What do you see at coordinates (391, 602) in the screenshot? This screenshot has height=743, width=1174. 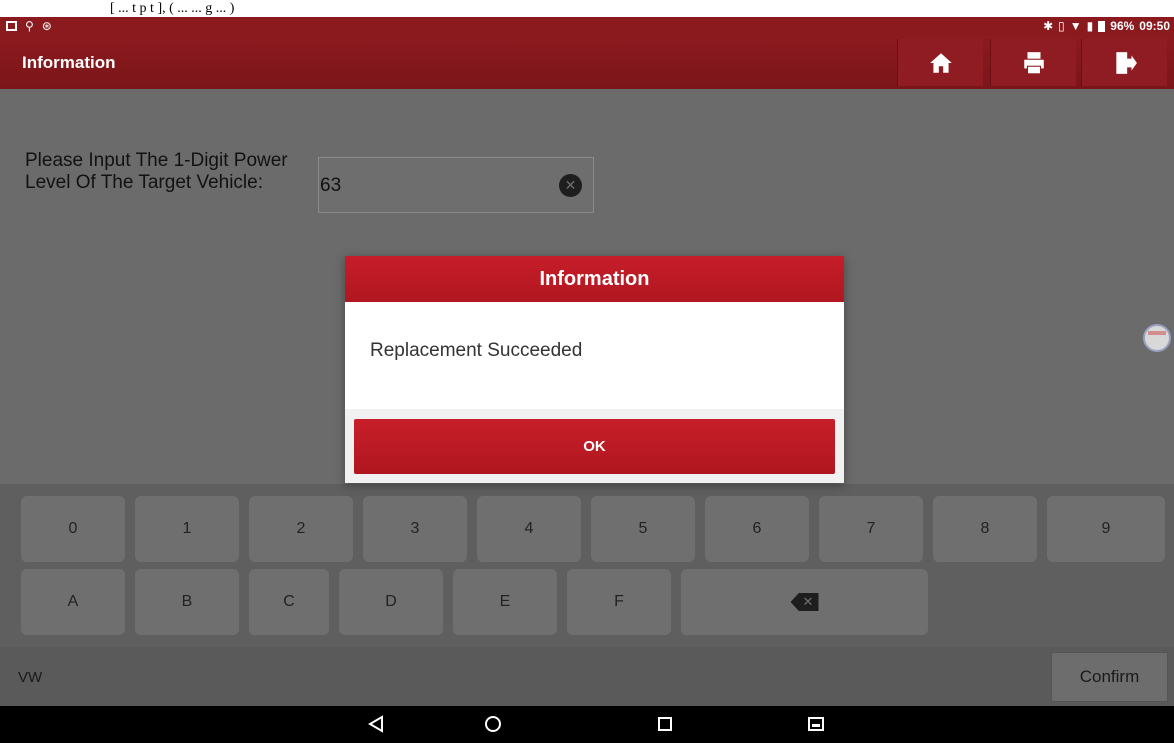 I see `key-d: D` at bounding box center [391, 602].